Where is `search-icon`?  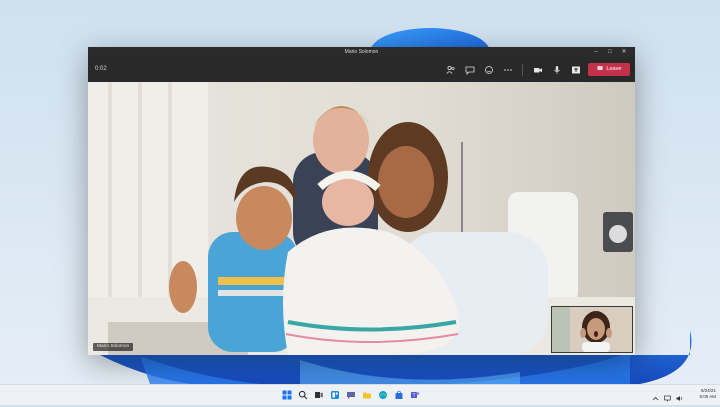
search-icon is located at coordinates (302, 394).